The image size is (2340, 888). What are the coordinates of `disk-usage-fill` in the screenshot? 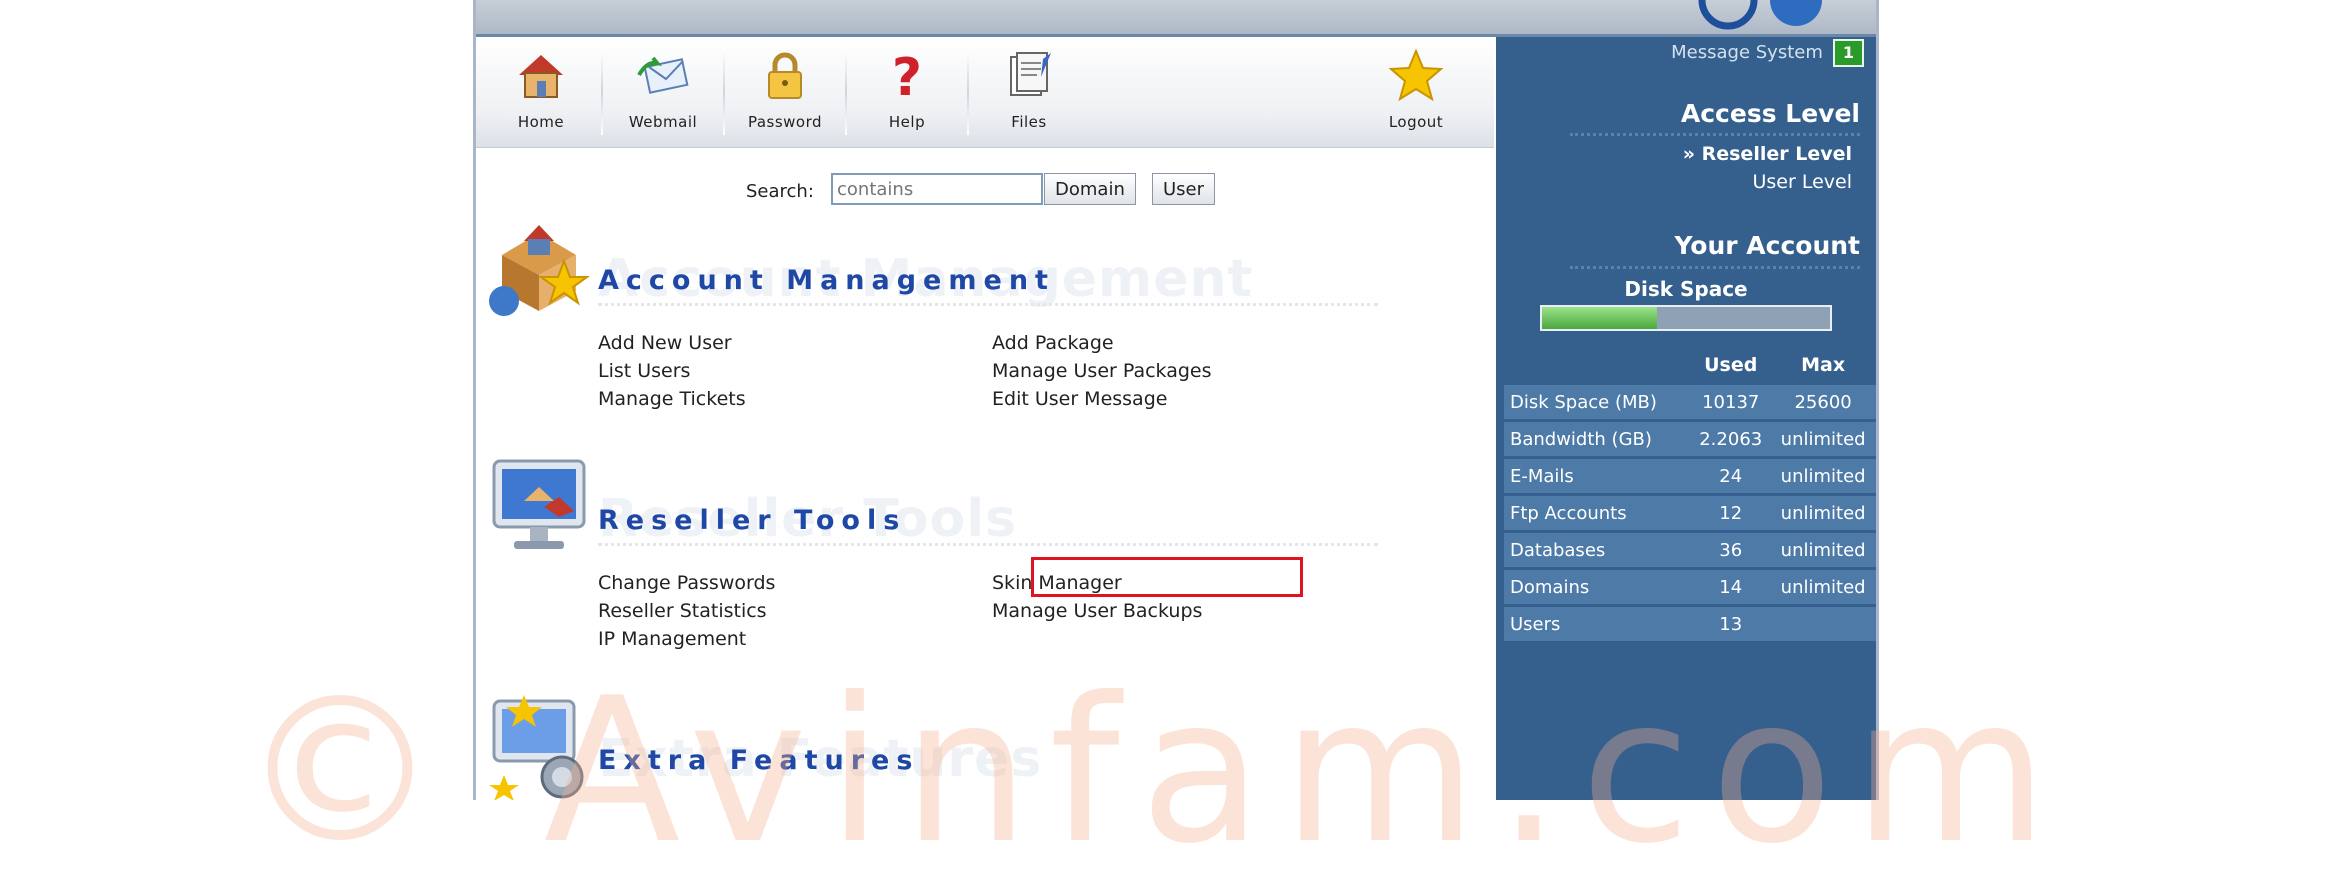 It's located at (1600, 318).